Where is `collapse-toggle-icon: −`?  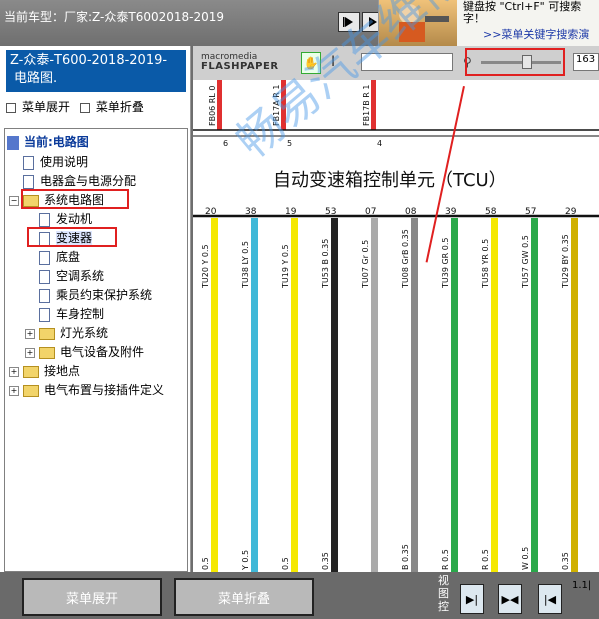 collapse-toggle-icon: − is located at coordinates (14, 200).